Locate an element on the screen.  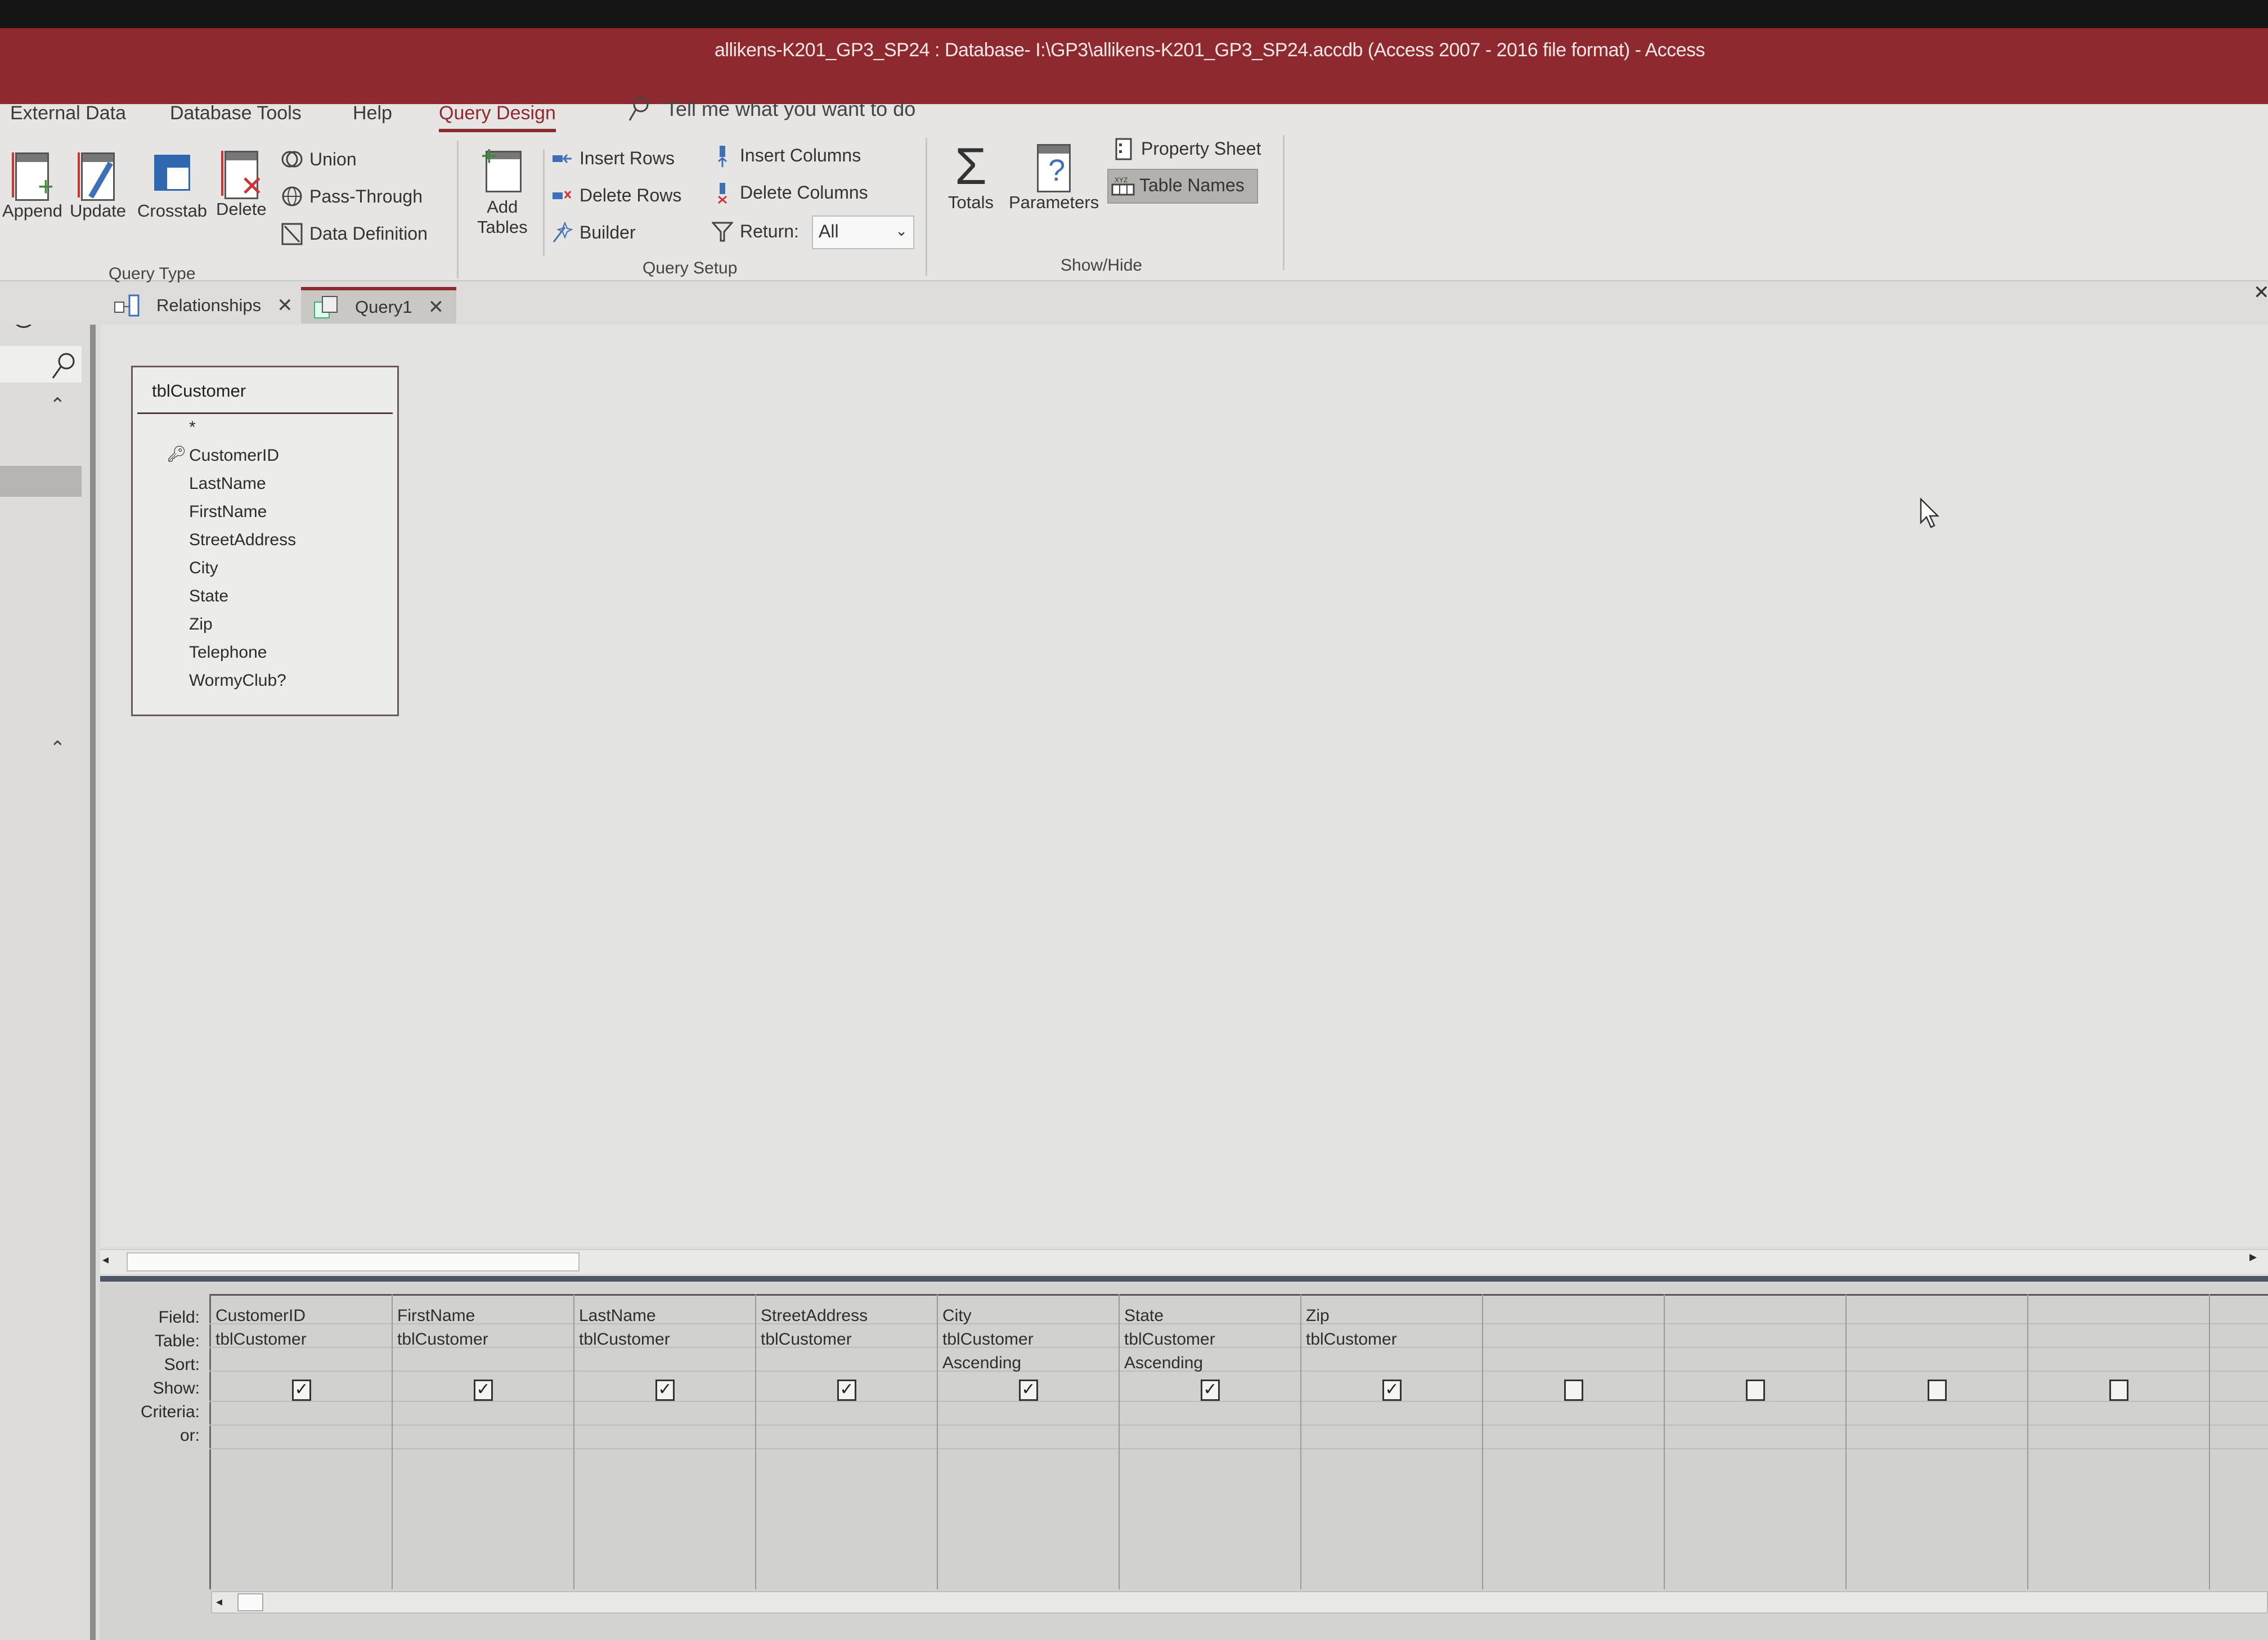
grid-column: City tblCustomer Ascending ✓ is located at coordinates (1029, 1441).